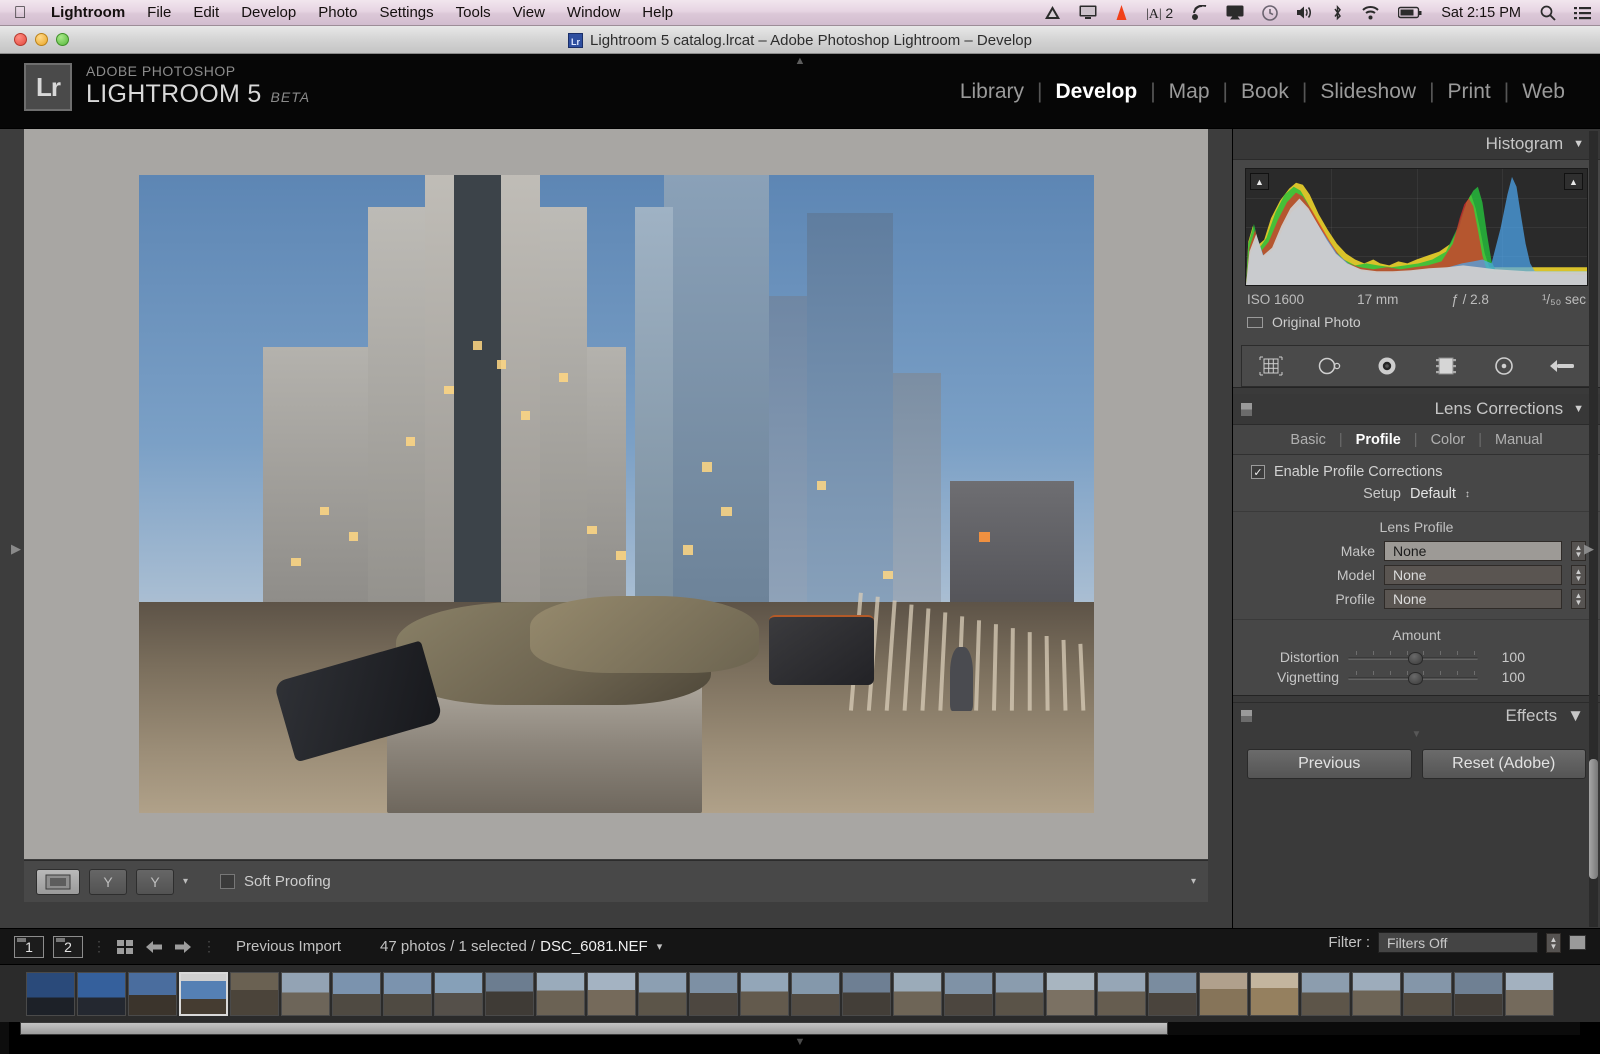 The height and width of the screenshot is (1054, 1600). Describe the element at coordinates (992, 92) in the screenshot. I see `module-library: Library` at that location.